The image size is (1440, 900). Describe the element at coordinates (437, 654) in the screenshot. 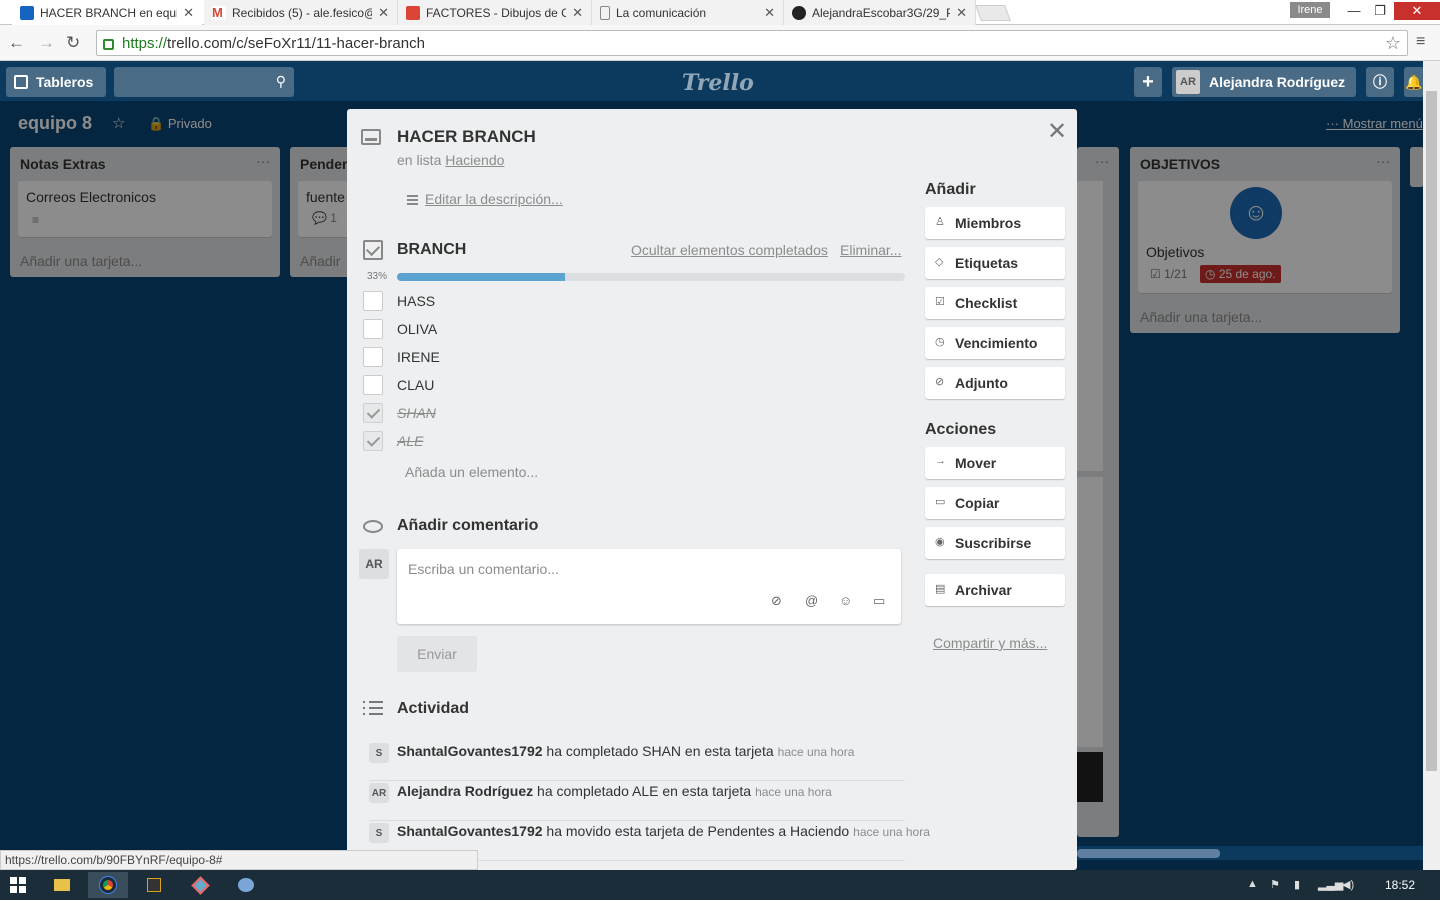

I see `send-button: Enviar` at that location.